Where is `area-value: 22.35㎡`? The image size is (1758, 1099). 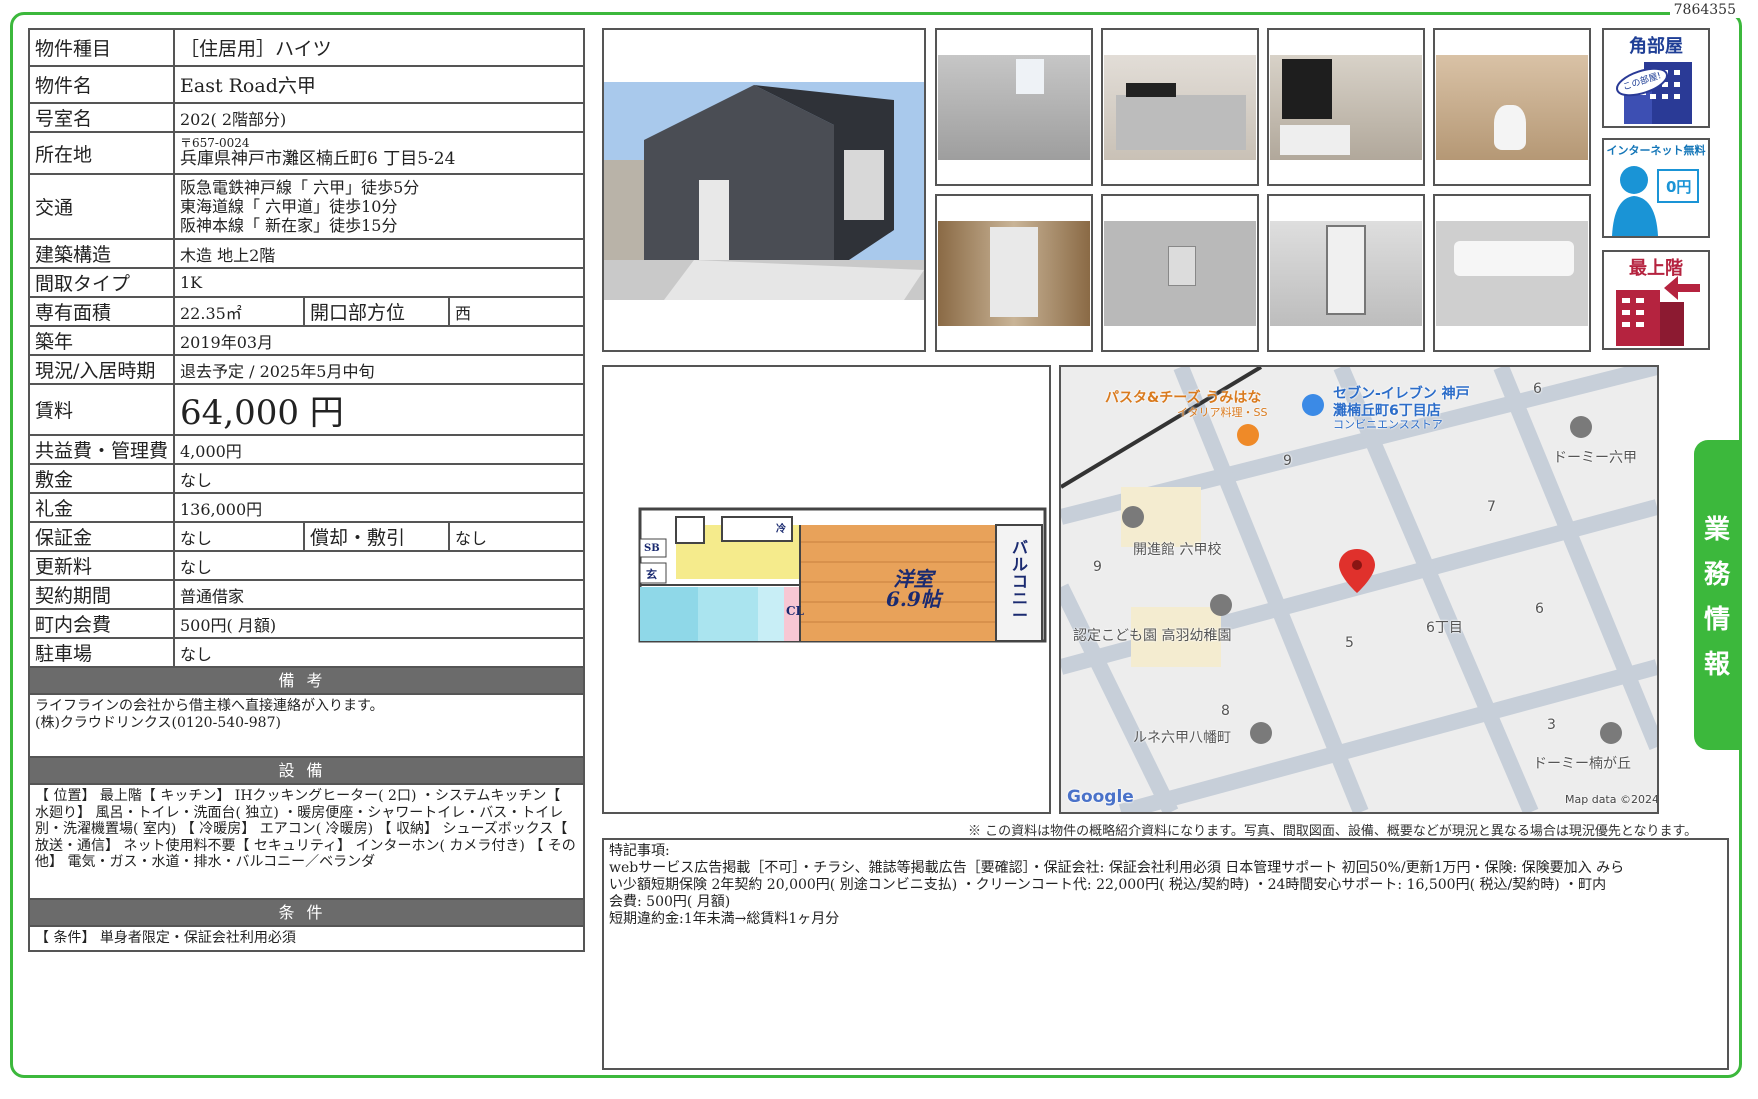
area-value: 22.35㎡ is located at coordinates (239, 311).